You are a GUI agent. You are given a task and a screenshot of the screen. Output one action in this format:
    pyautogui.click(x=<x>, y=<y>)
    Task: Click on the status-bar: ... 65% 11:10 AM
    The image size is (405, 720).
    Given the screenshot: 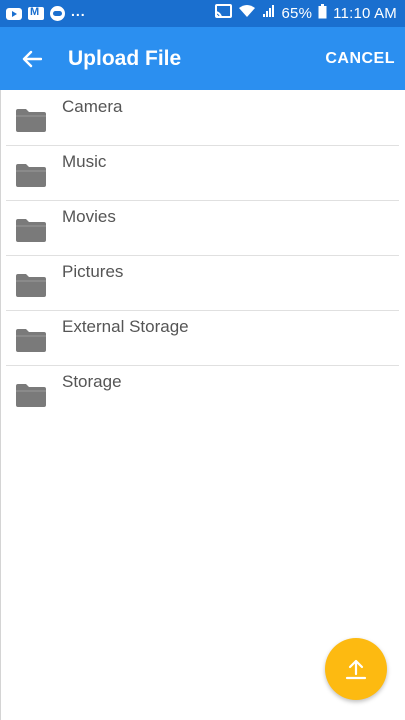 What is the action you would take?
    pyautogui.click(x=202, y=13)
    